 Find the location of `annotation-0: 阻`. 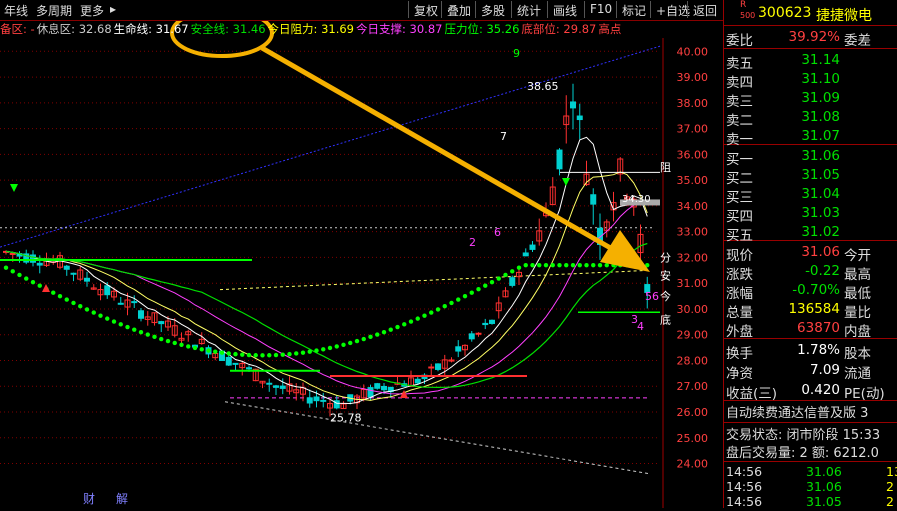

annotation-0: 阻 is located at coordinates (665, 167).